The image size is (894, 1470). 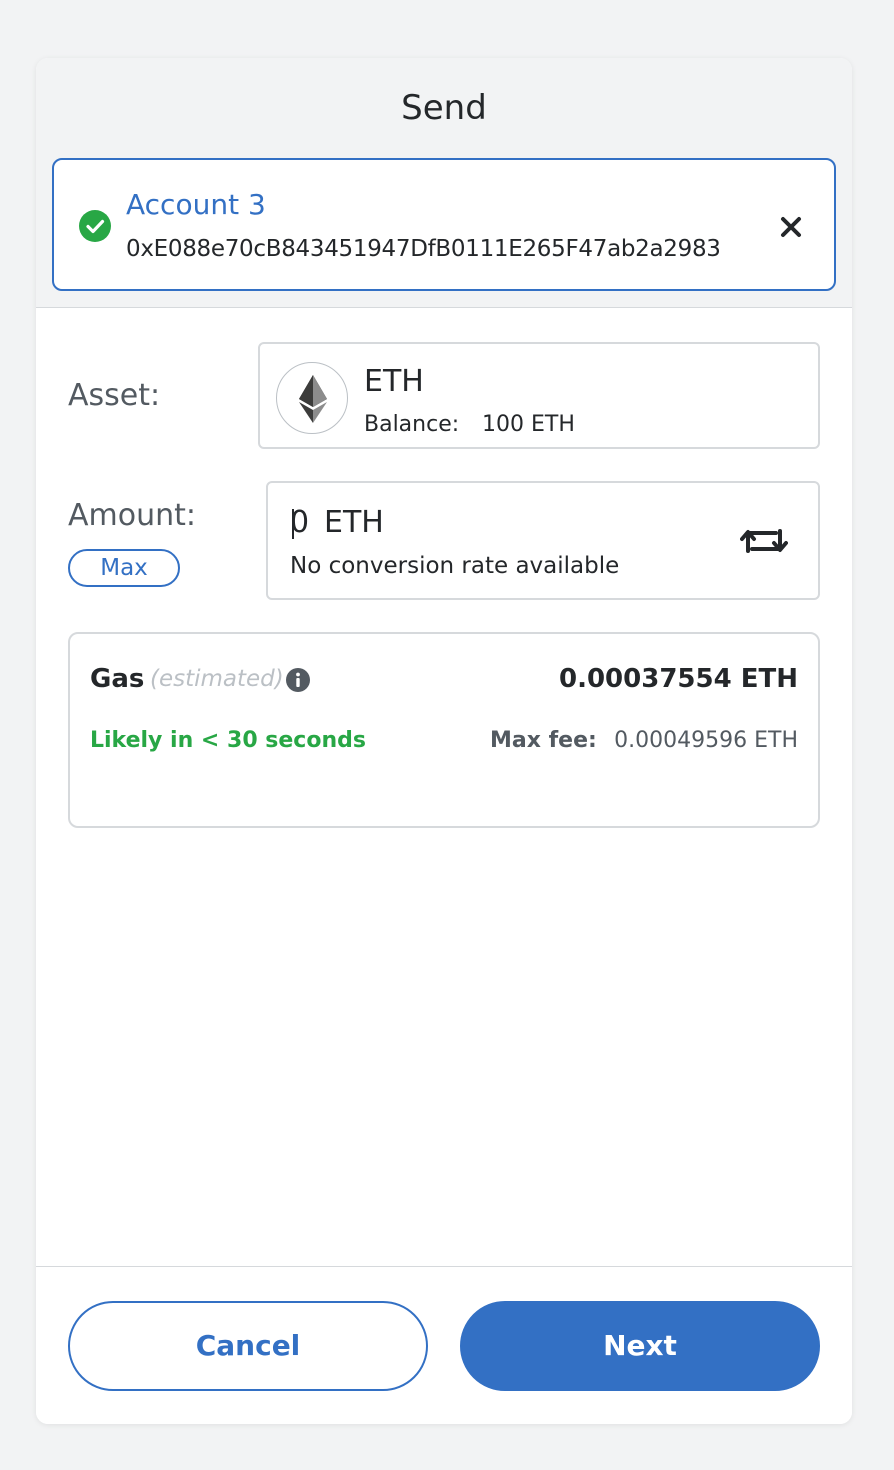 I want to click on next-button: Next, so click(x=640, y=1346).